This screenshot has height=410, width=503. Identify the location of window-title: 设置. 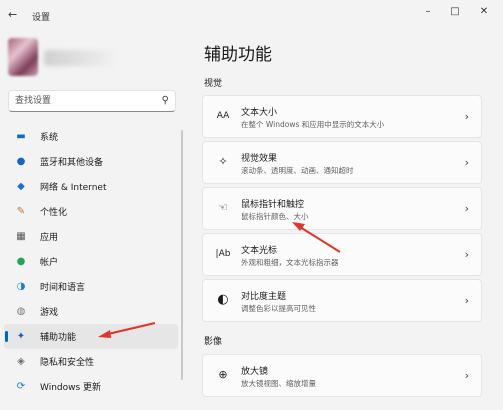
(41, 18).